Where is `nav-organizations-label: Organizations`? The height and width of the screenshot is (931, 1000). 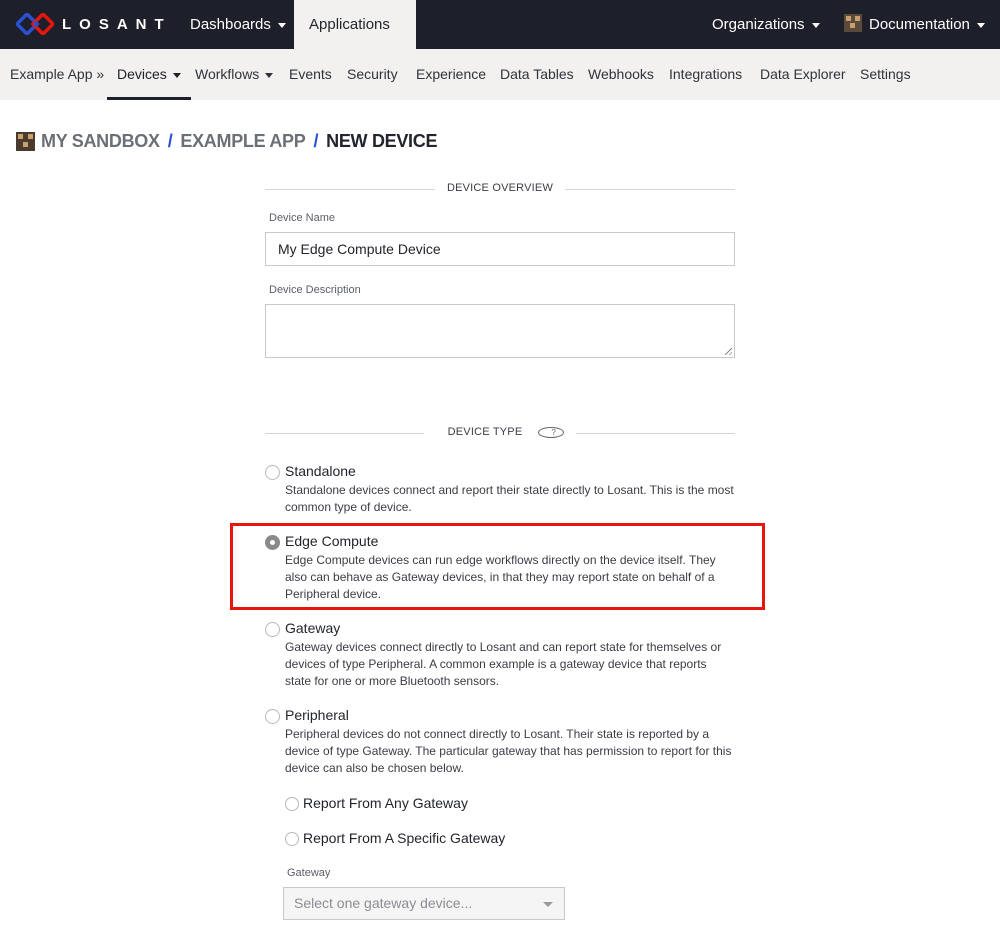 nav-organizations-label: Organizations is located at coordinates (758, 24).